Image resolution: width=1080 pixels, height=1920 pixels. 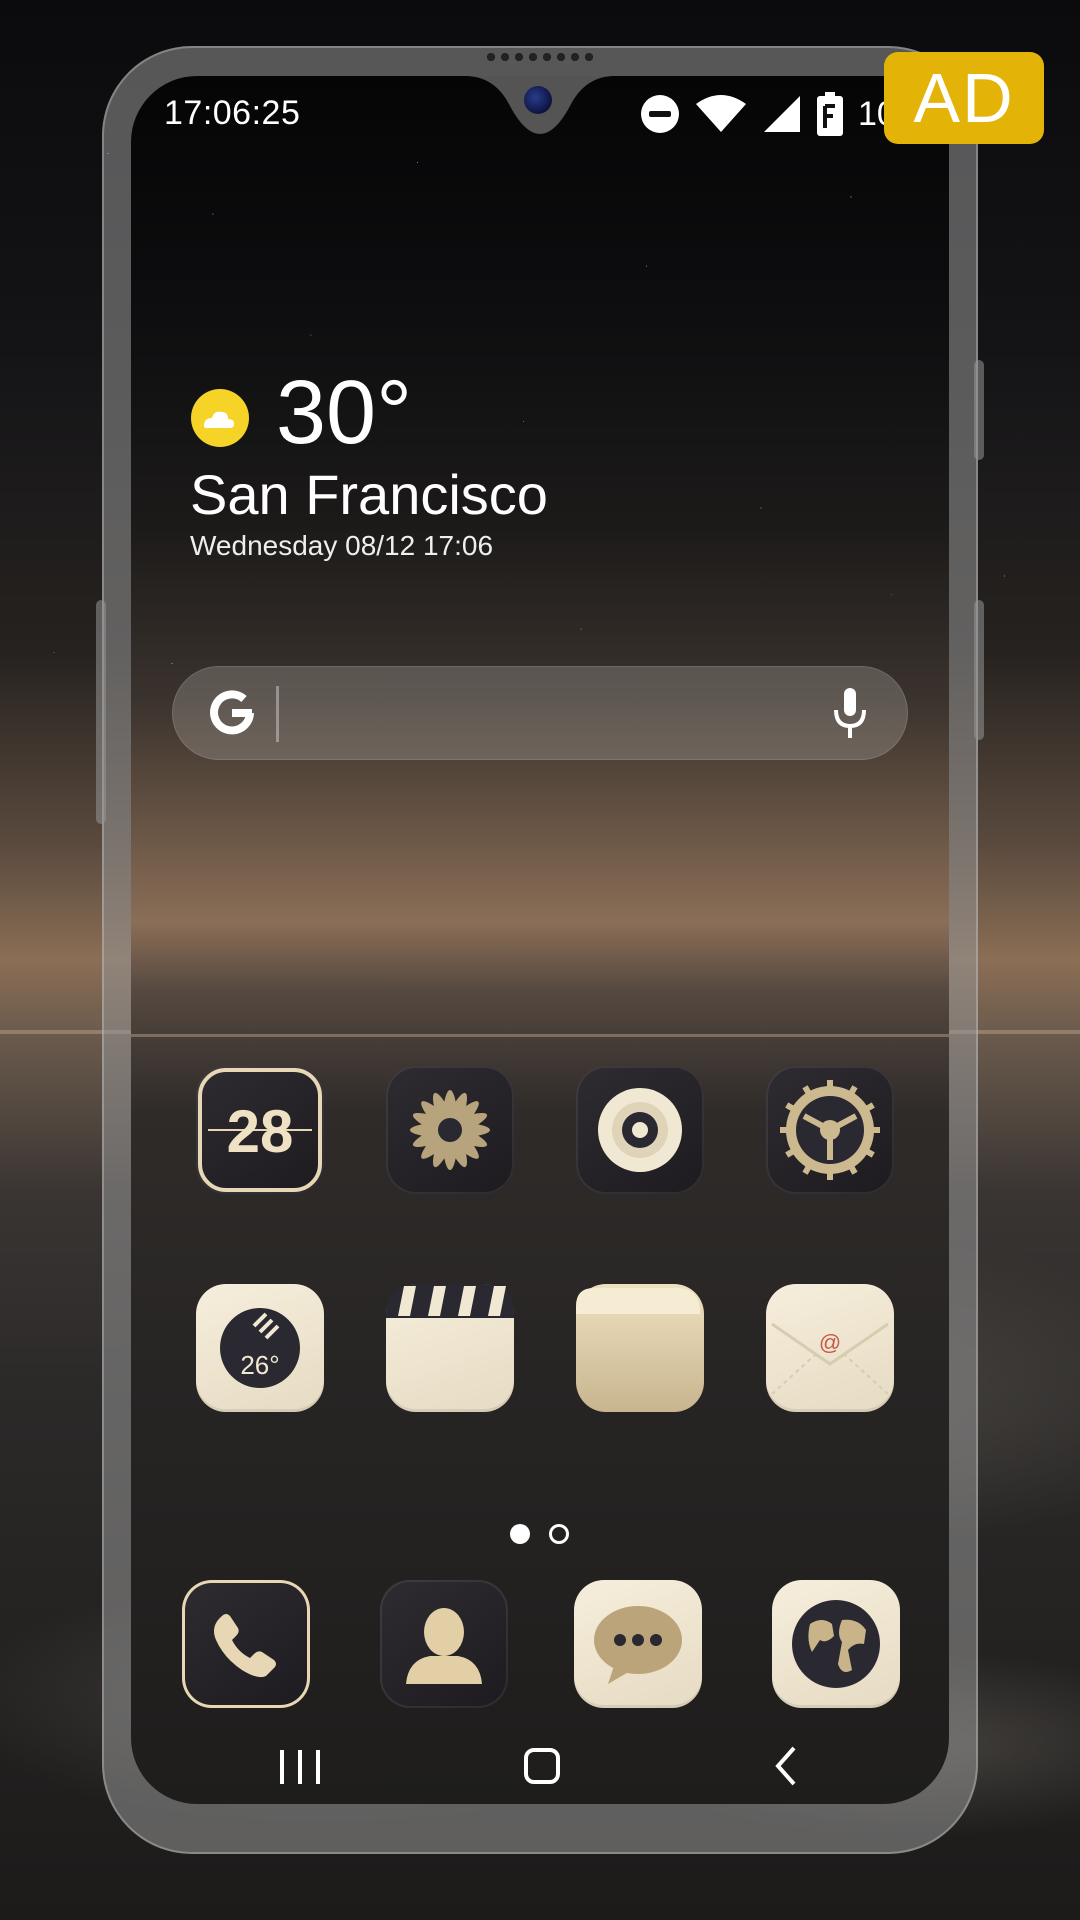 I want to click on folder-glyph, so click(x=638, y=1301).